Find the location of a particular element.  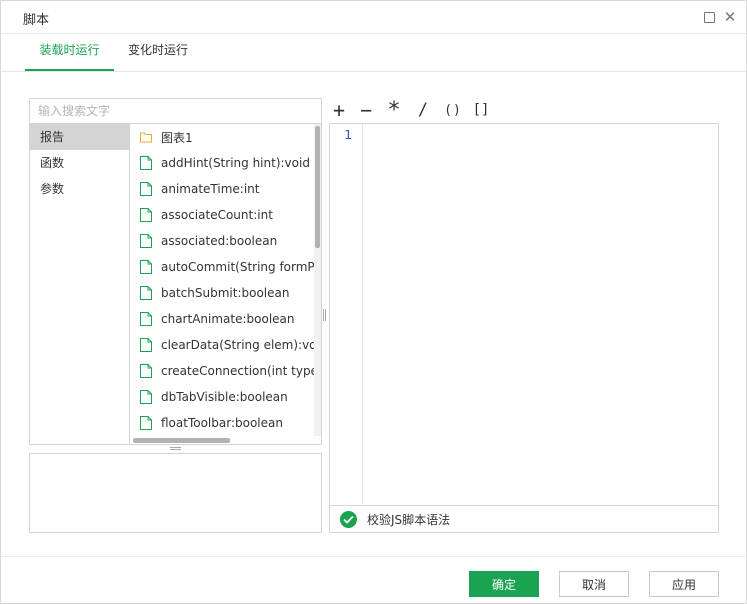

search-box is located at coordinates (175, 111).